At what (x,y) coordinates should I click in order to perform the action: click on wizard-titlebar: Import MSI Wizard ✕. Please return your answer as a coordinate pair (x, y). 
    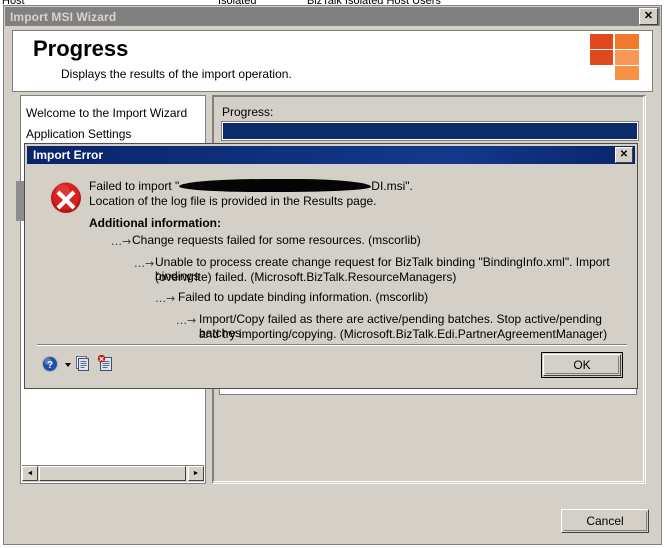
    Looking at the image, I should click on (332, 16).